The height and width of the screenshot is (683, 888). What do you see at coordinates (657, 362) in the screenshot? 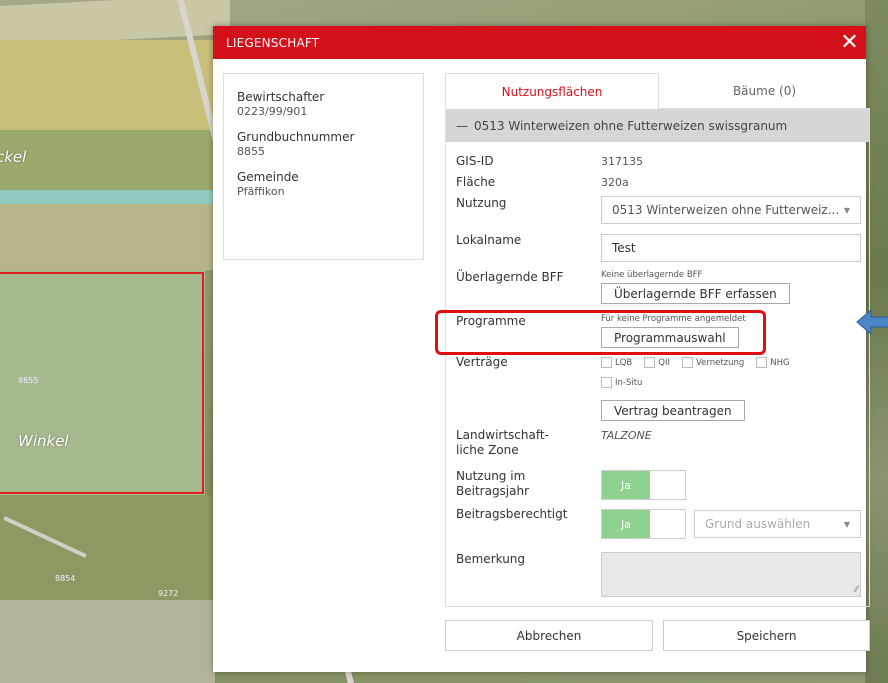
I see `checkbox-qii-item: QII` at bounding box center [657, 362].